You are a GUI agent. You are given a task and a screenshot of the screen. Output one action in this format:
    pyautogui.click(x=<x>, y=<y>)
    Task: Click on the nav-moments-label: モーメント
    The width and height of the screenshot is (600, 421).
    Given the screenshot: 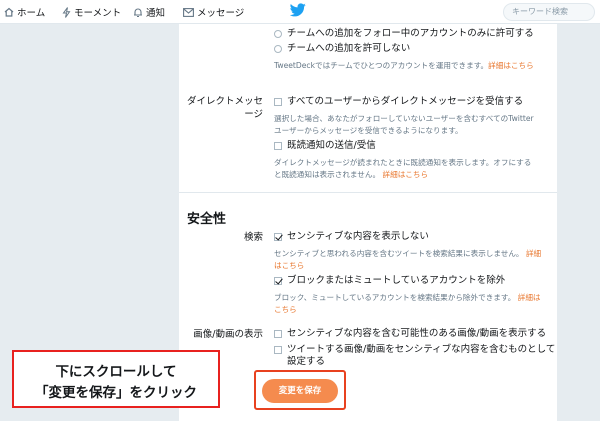 What is the action you would take?
    pyautogui.click(x=98, y=13)
    